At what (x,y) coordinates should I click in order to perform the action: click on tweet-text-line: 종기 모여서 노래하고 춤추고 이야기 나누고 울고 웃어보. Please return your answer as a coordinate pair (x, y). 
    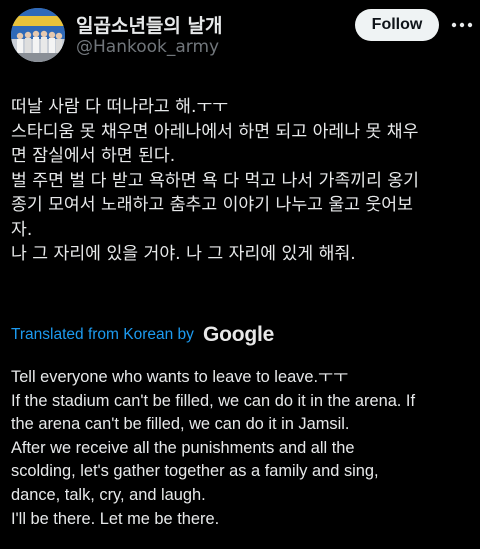
    Looking at the image, I should click on (212, 205).